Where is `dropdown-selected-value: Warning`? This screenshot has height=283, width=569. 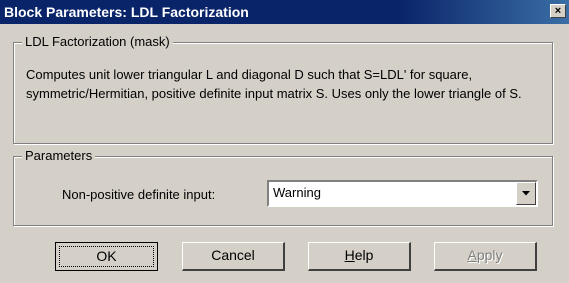 dropdown-selected-value: Warning is located at coordinates (297, 192).